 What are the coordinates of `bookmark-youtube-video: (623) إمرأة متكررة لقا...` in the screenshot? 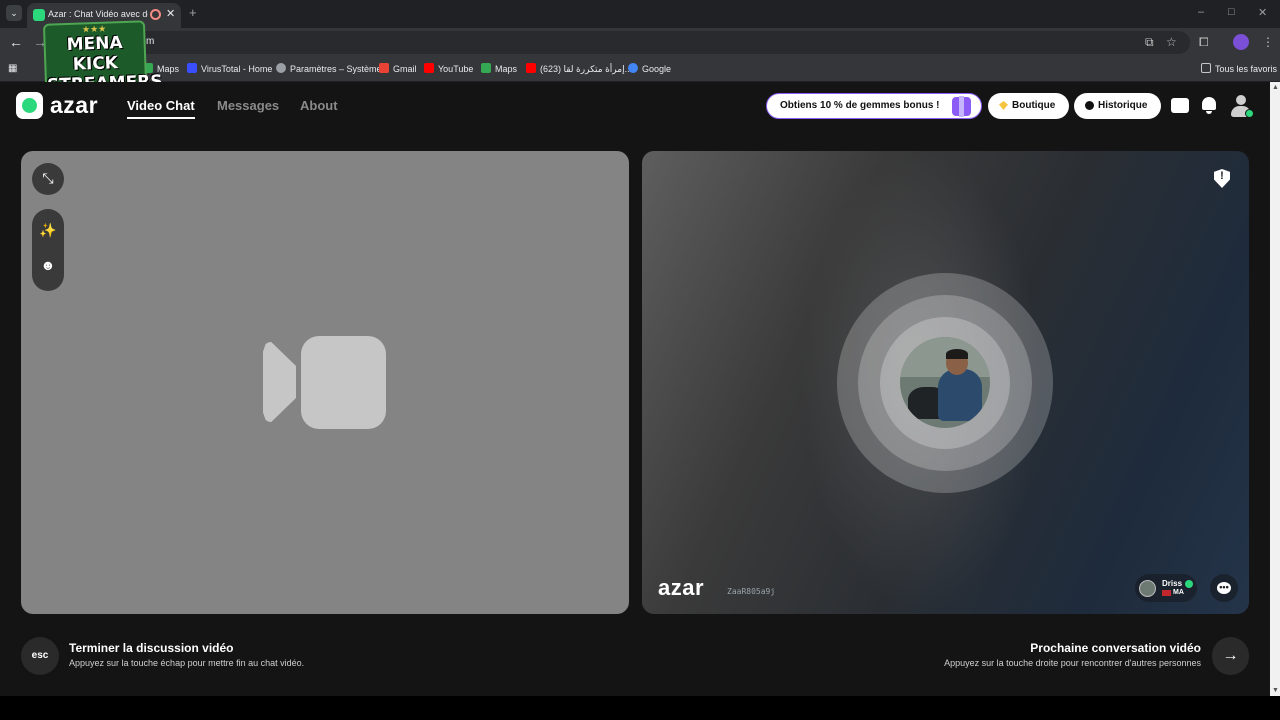 It's located at (579, 69).